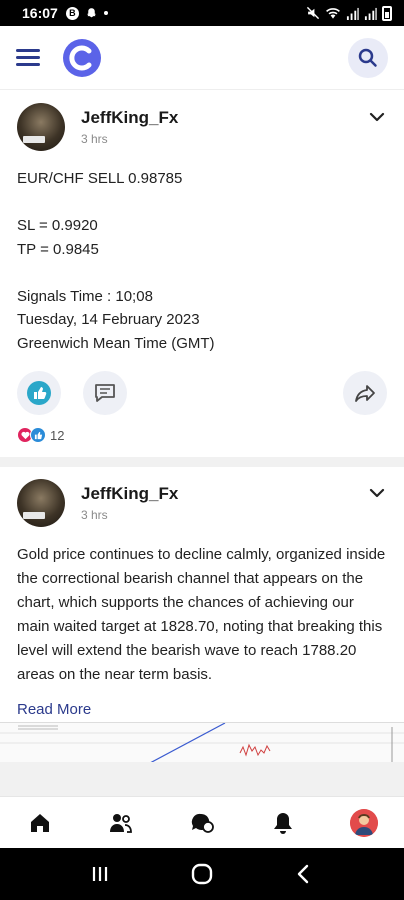 The height and width of the screenshot is (900, 404). I want to click on profile-avatar, so click(363, 822).